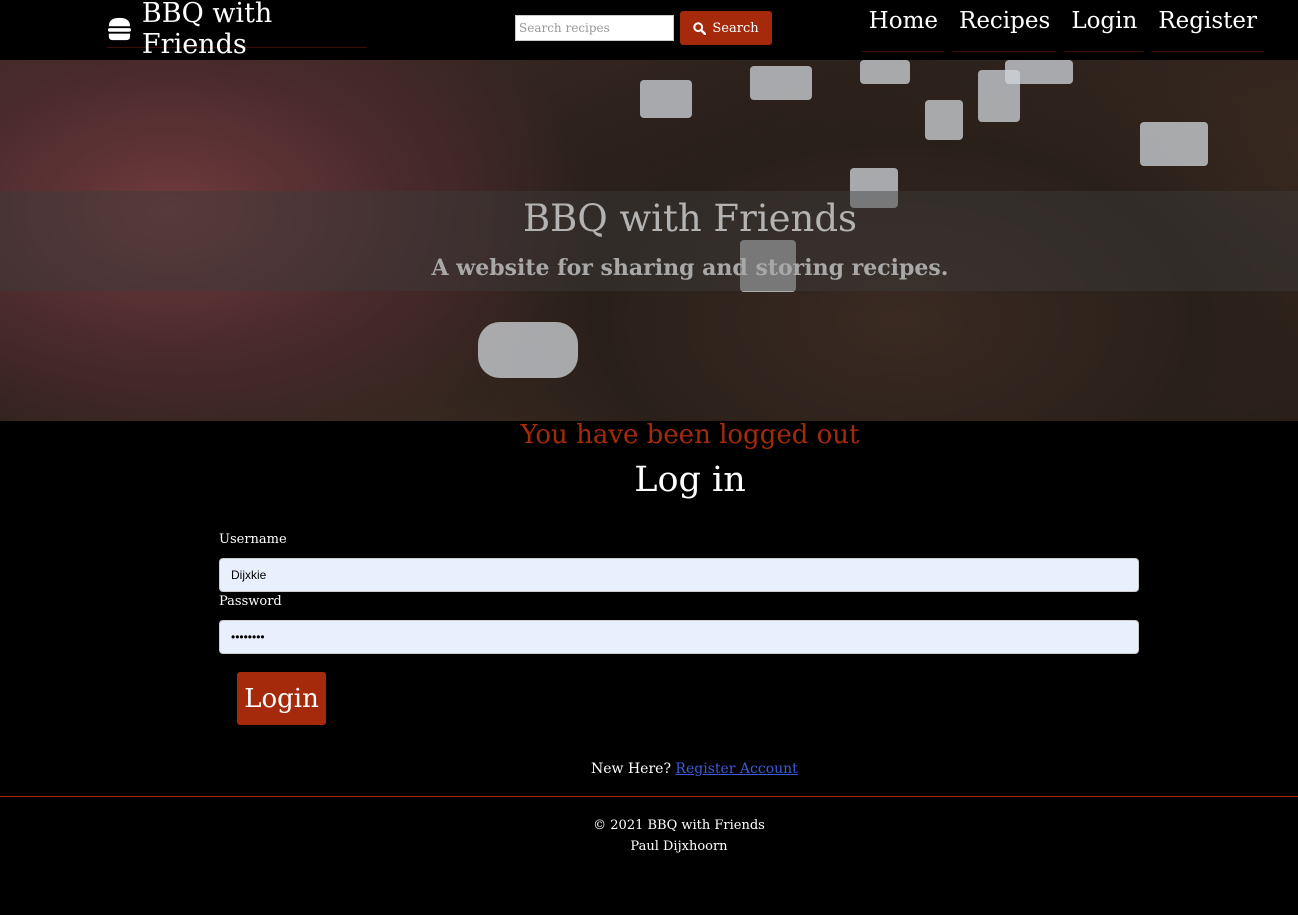  I want to click on nav-register: Register, so click(1207, 26).